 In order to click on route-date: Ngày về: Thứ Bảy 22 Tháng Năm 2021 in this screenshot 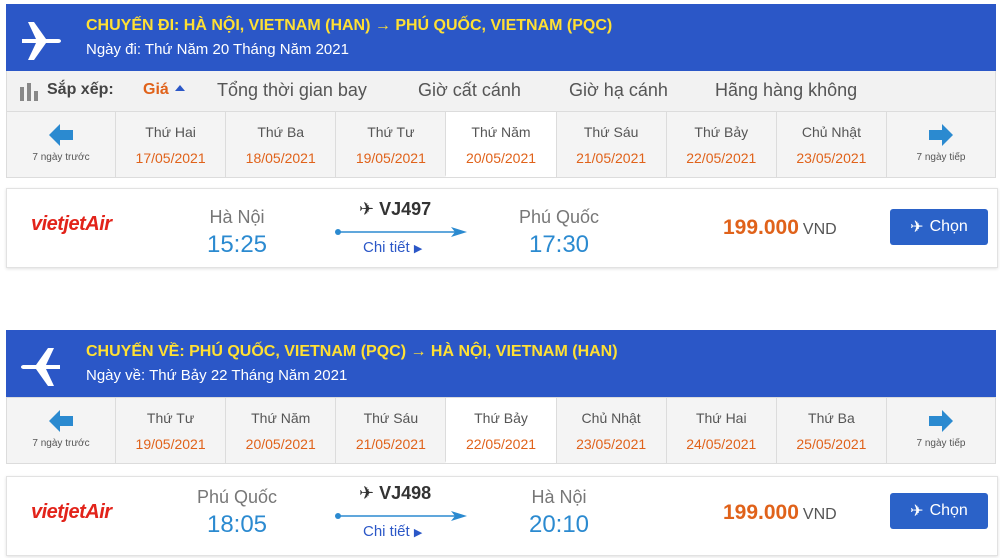, I will do `click(217, 375)`.